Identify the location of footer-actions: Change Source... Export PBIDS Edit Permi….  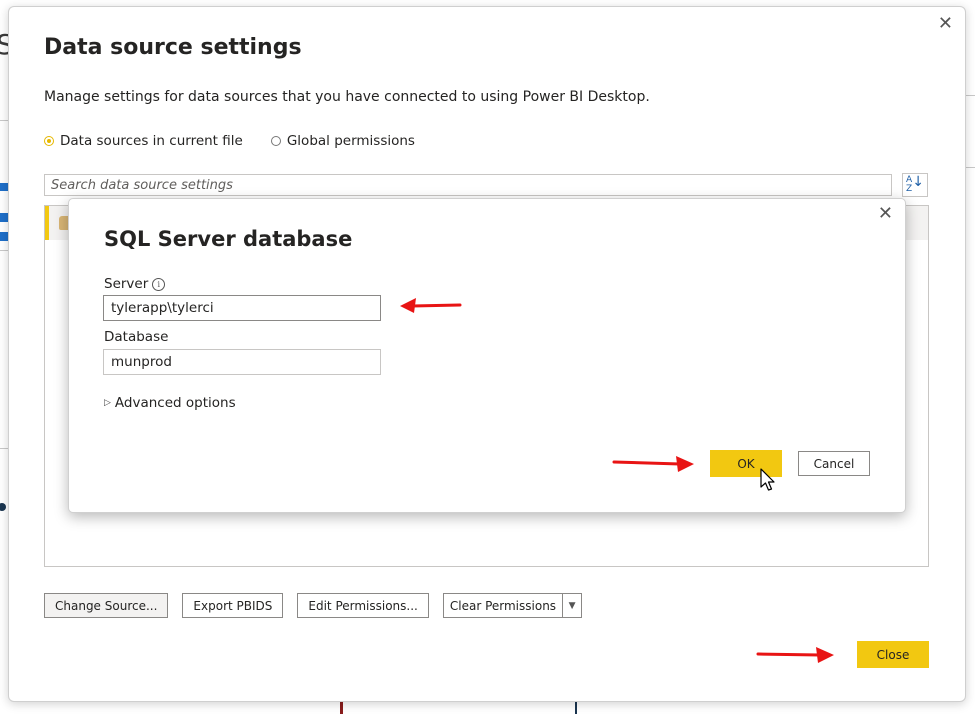
(313, 605).